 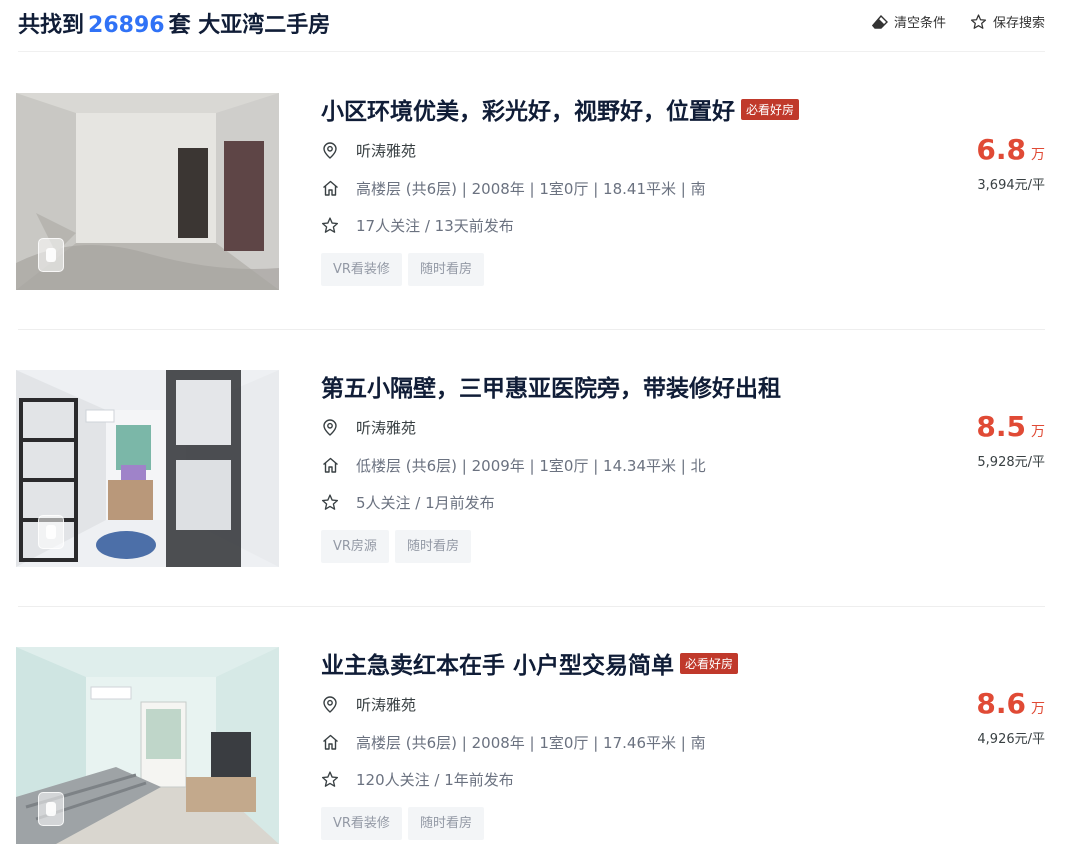 I want to click on unit-price: 3,694元/平, so click(x=1011, y=185).